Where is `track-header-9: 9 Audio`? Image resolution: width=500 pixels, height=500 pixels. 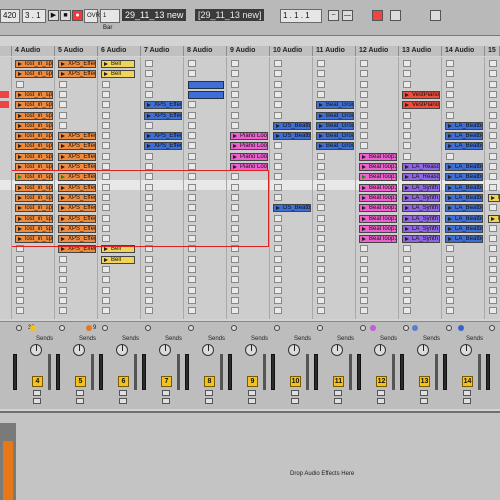 track-header-9: 9 Audio is located at coordinates (248, 51).